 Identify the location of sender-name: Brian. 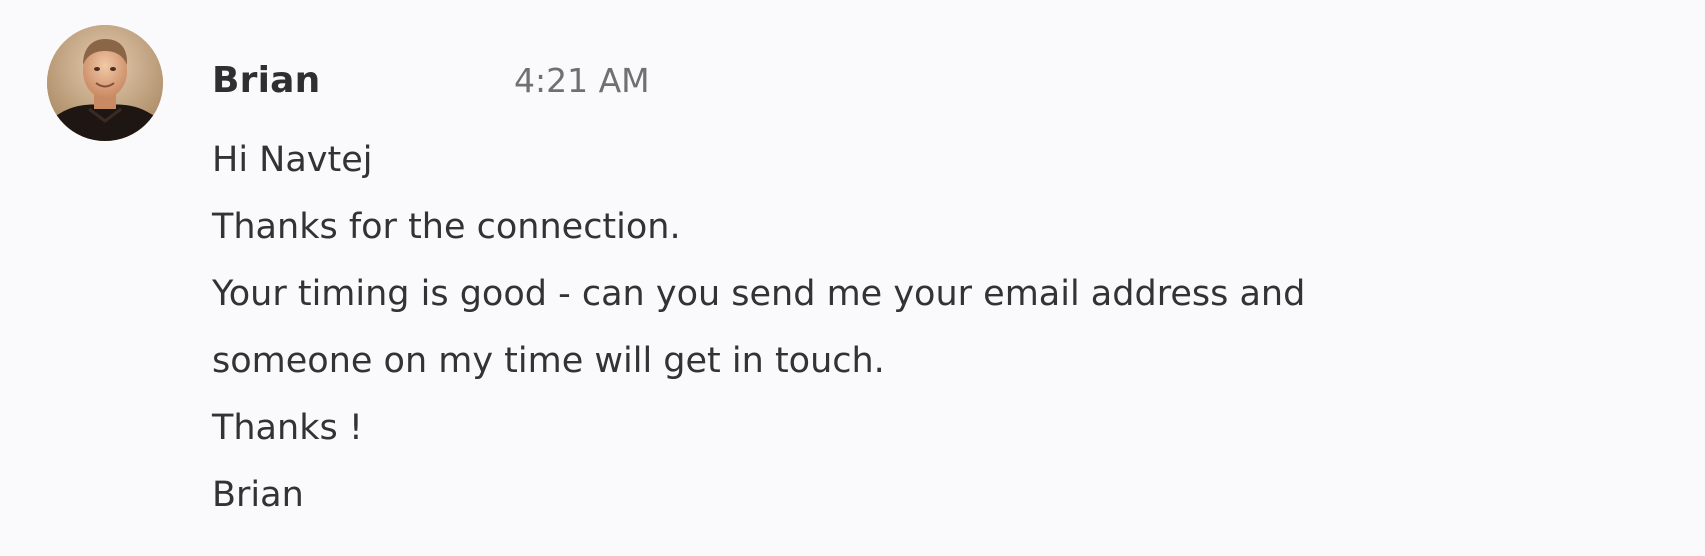
(266, 80).